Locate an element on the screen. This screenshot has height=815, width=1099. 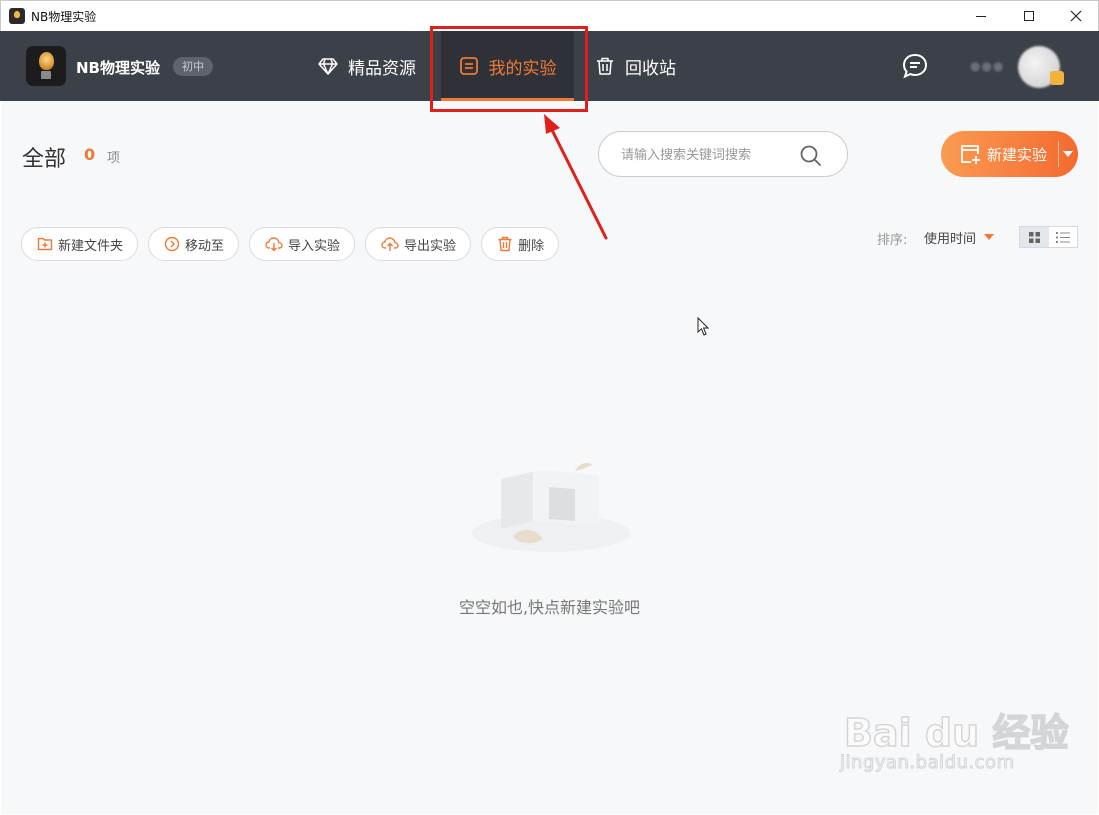
cloud-upload-icon is located at coordinates (390, 244).